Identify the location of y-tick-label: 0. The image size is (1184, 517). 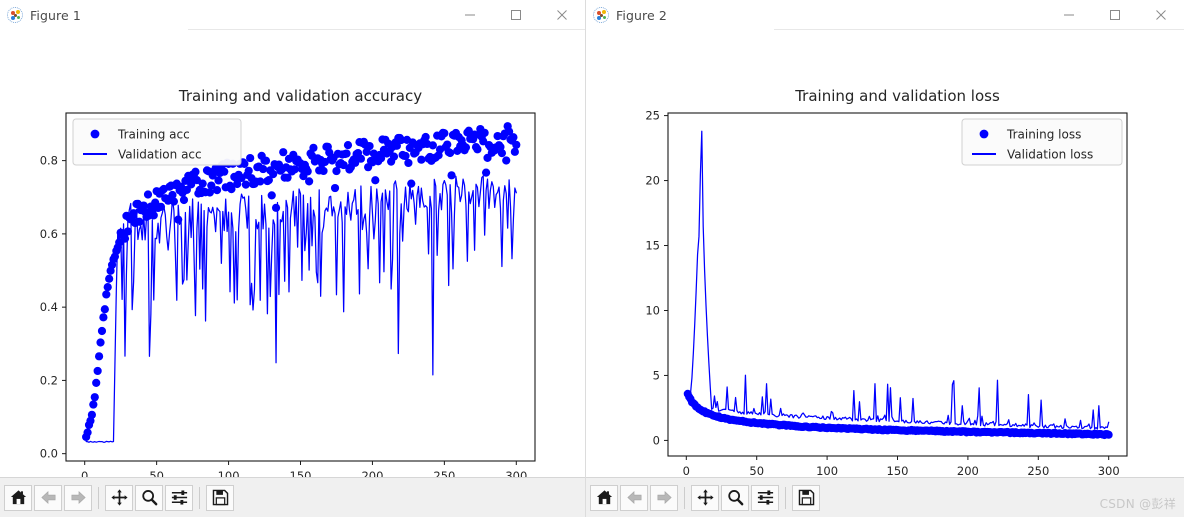
(656, 440).